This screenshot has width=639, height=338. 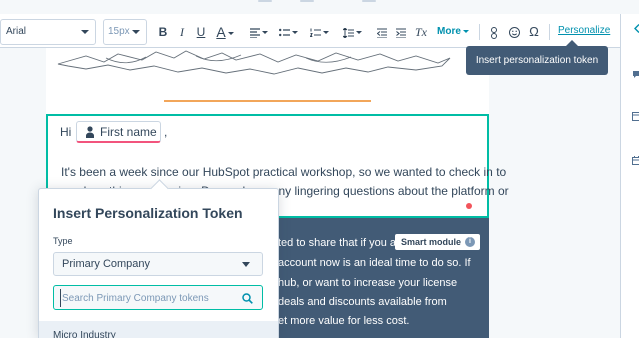 I want to click on outdent-button, so click(x=382, y=32).